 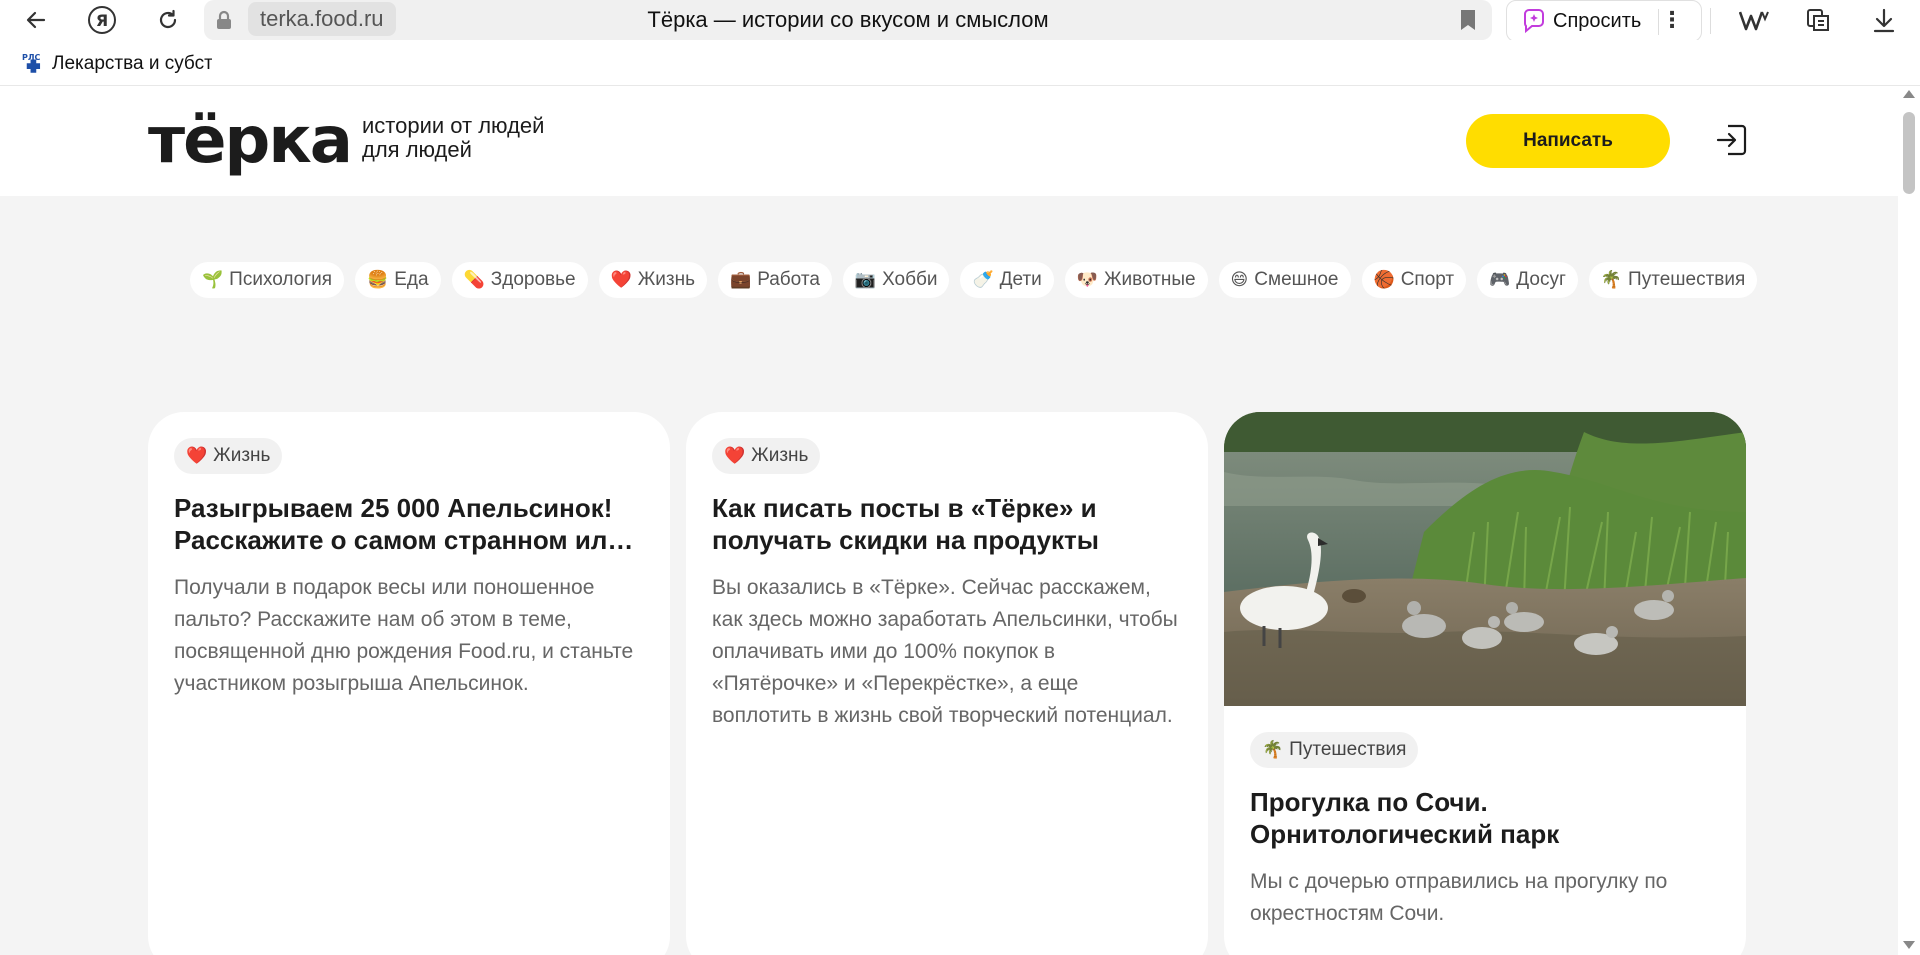 I want to click on laughing-face-icon: 😄, so click(x=1239, y=280).